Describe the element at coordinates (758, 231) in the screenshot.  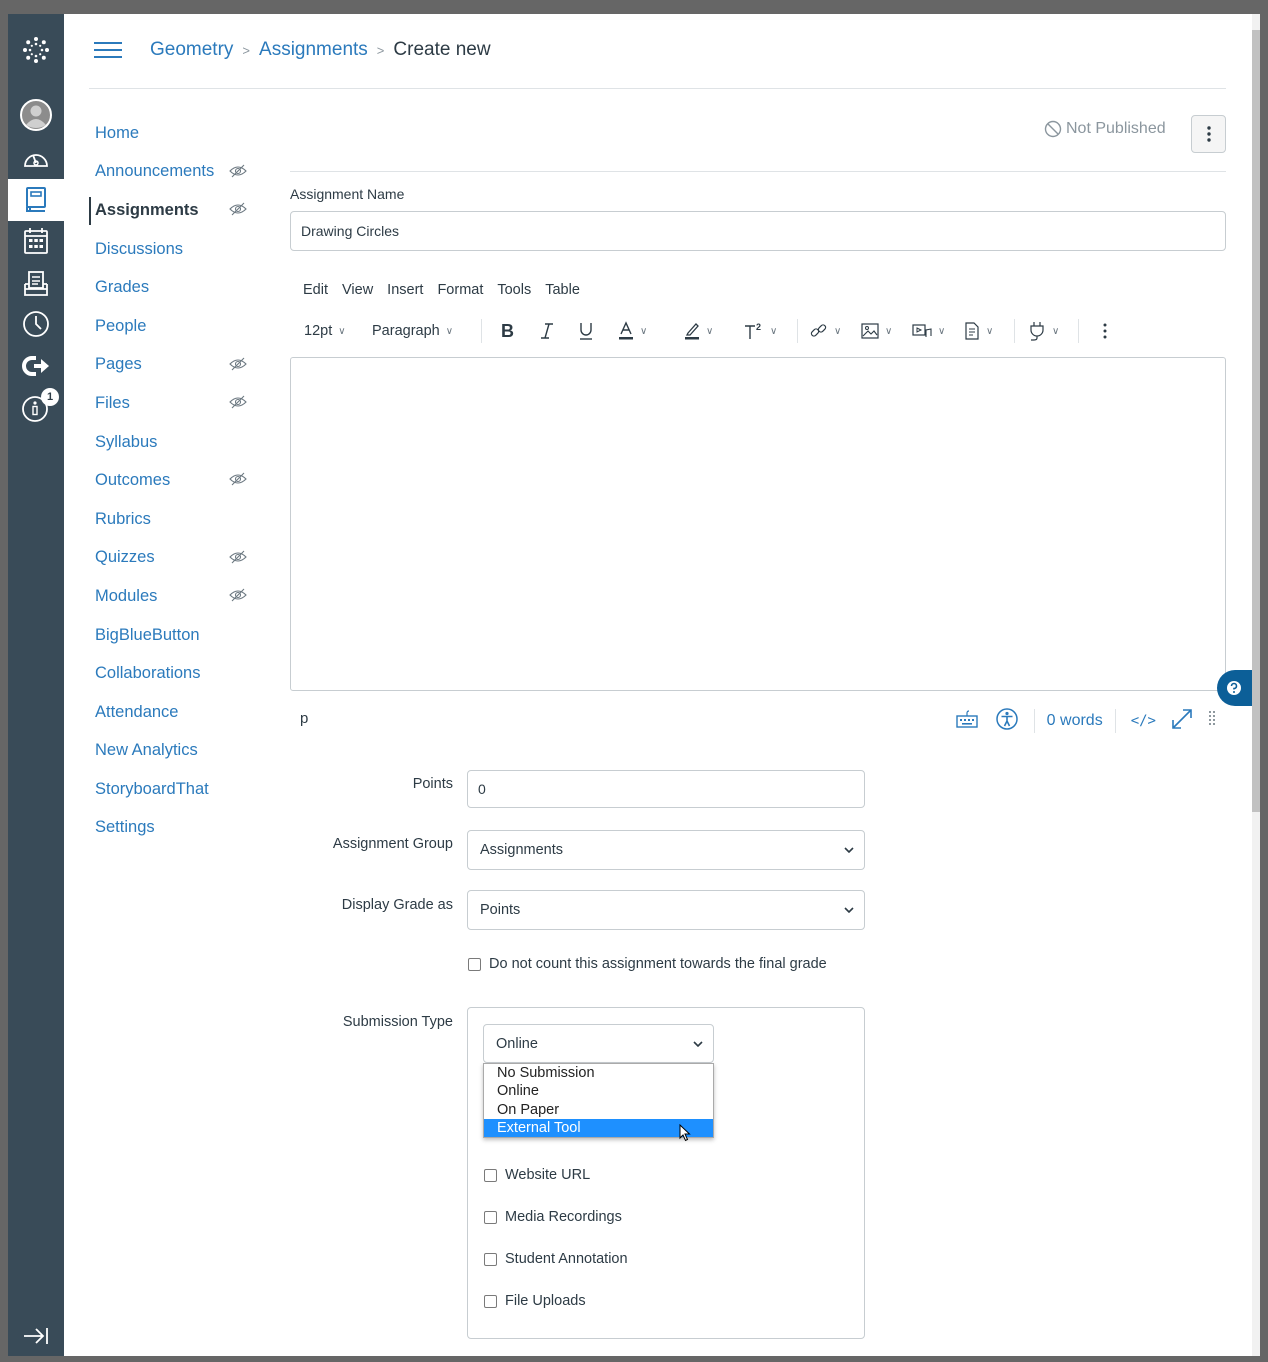
I see `assignment-name-input: Drawing Circles` at that location.